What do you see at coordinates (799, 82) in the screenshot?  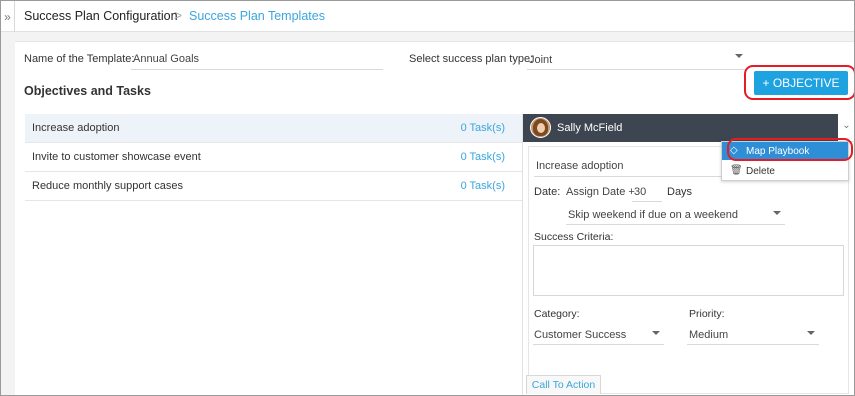 I see `highlight-ring-objective` at bounding box center [799, 82].